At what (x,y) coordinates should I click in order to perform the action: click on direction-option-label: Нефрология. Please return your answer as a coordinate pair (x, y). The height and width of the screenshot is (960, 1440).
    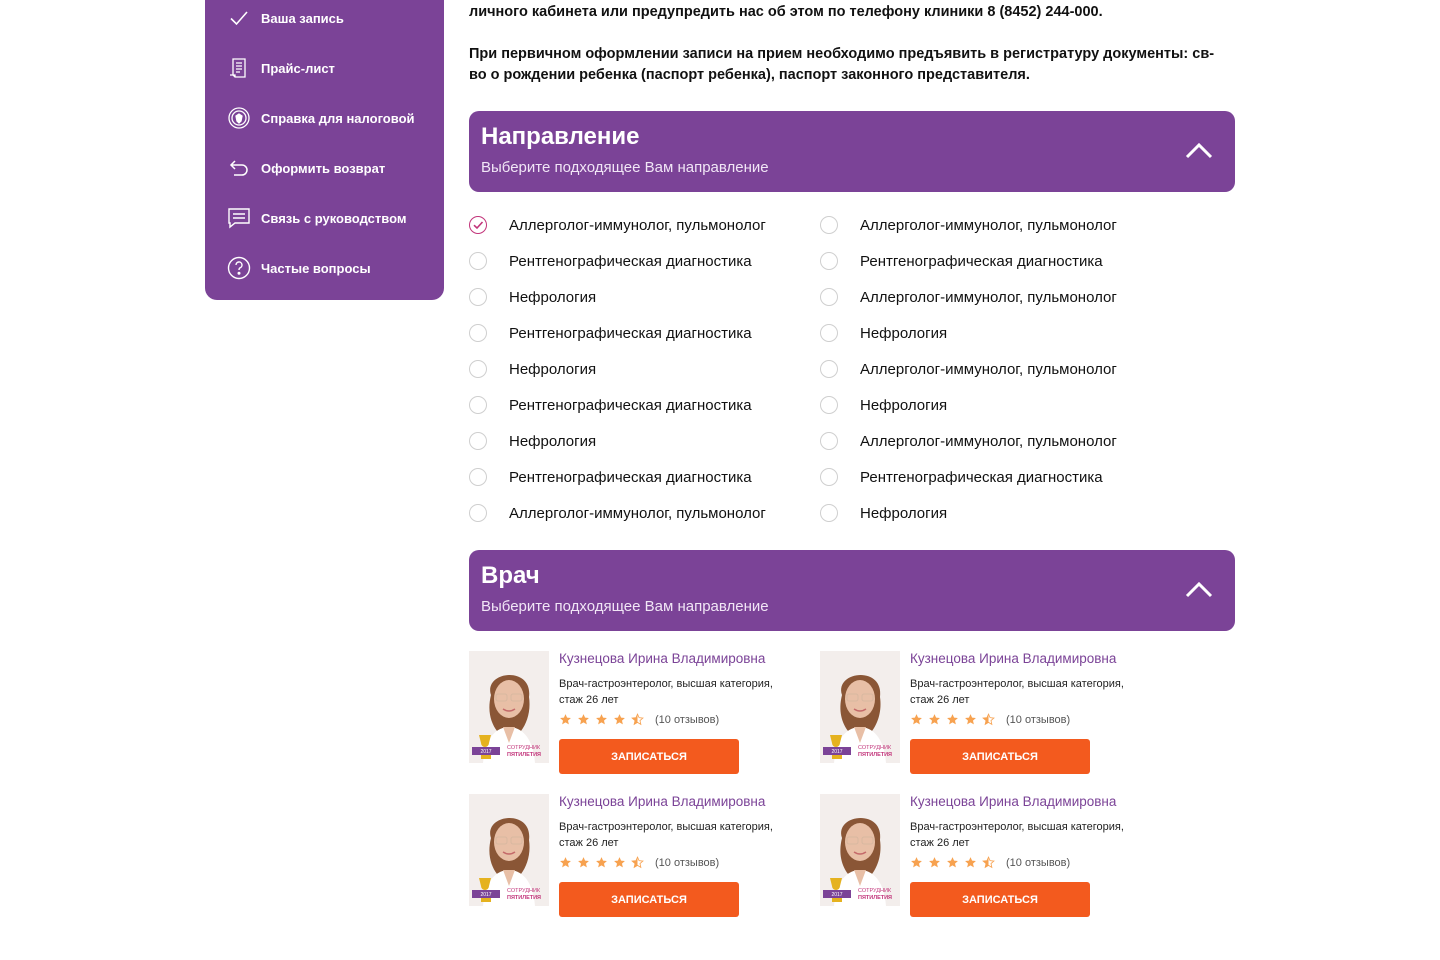
    Looking at the image, I should click on (904, 513).